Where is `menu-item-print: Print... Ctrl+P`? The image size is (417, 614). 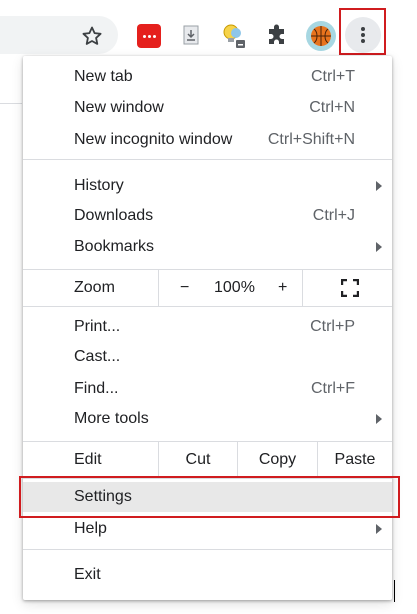
menu-item-print: Print... Ctrl+P is located at coordinates (207, 327).